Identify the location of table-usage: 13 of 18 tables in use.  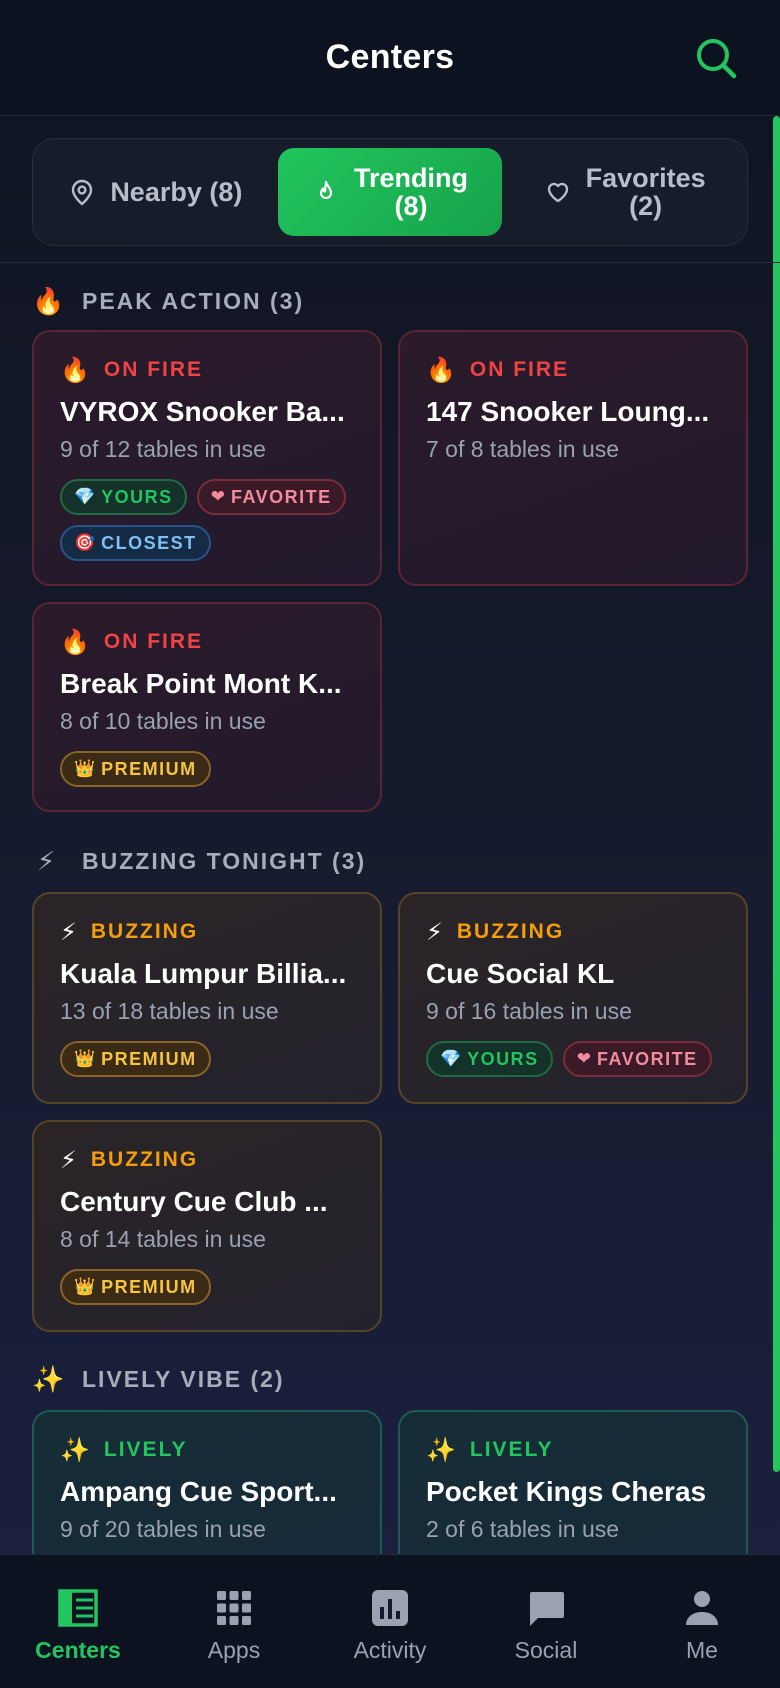
(169, 1011).